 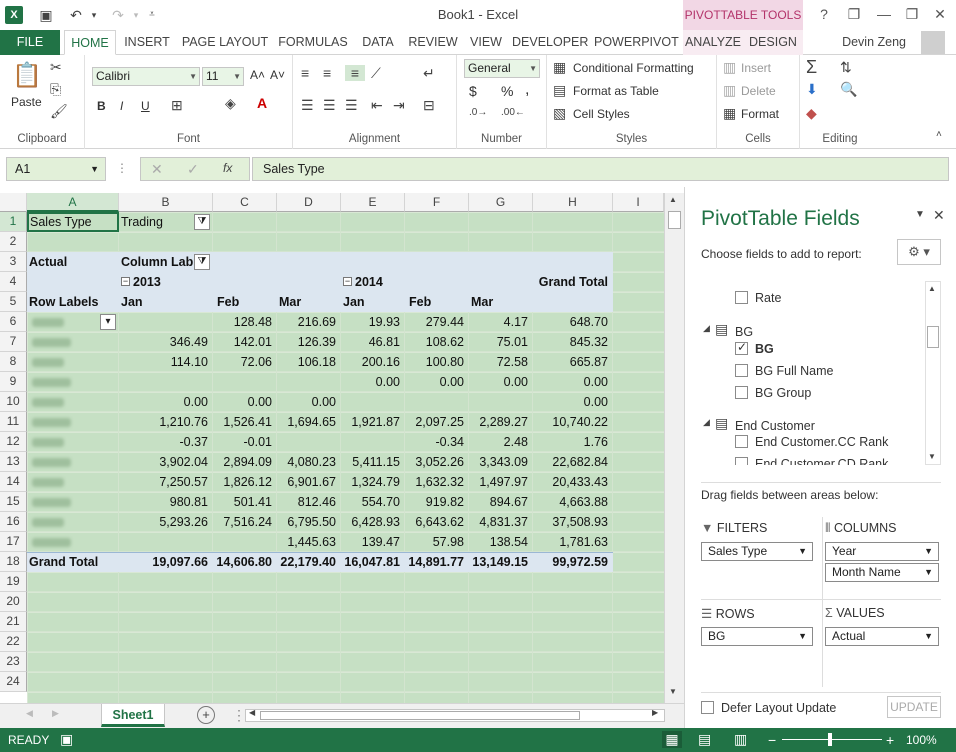 What do you see at coordinates (13, 662) in the screenshot?
I see `row-header-23: 23` at bounding box center [13, 662].